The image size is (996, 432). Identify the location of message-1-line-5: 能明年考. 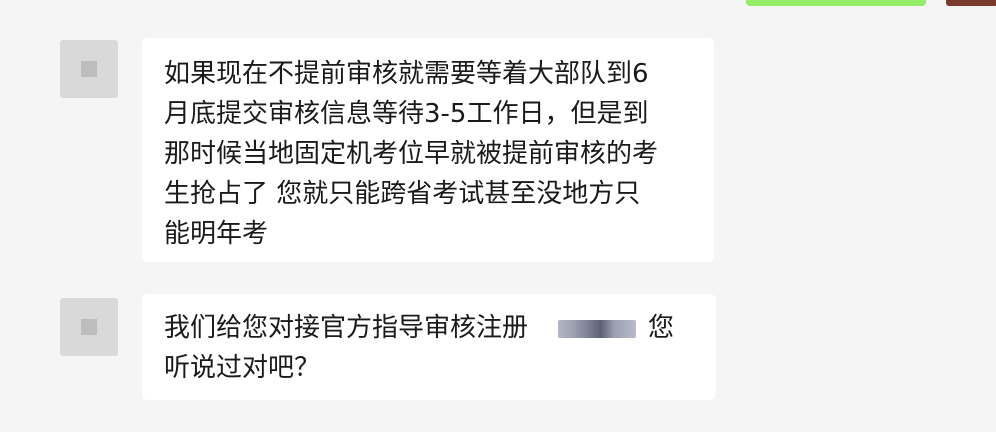
(216, 234).